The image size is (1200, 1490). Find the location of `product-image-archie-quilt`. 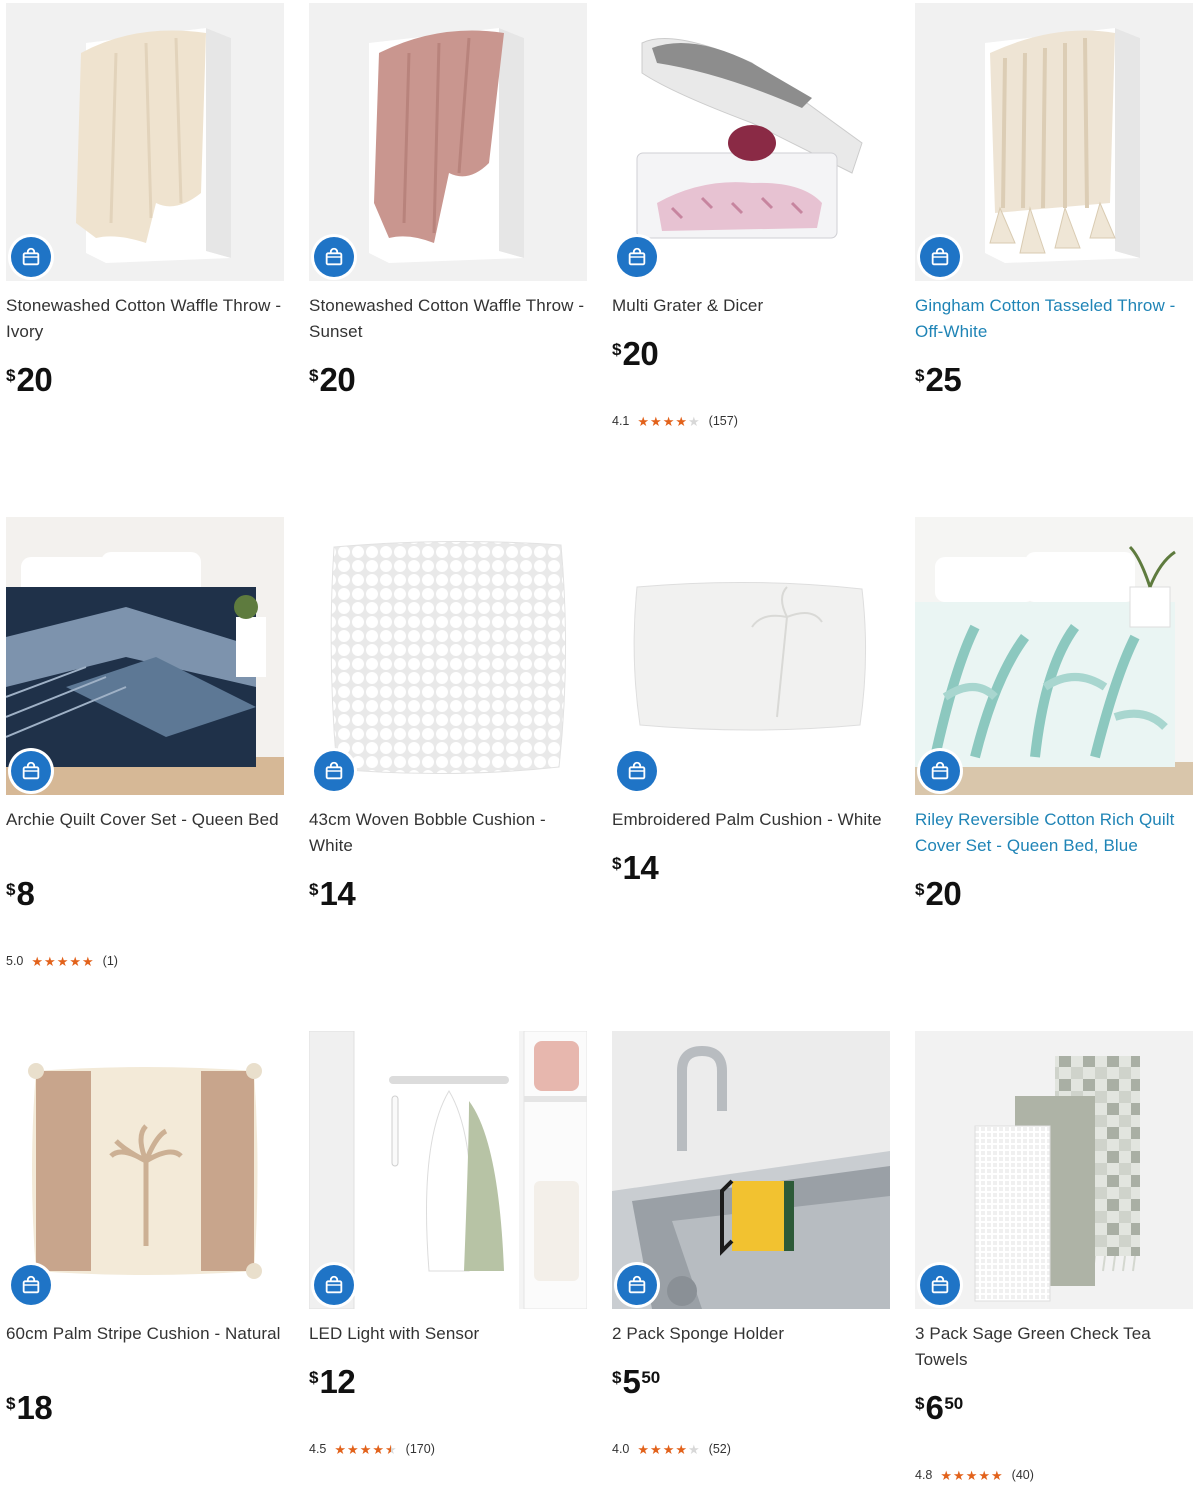

product-image-archie-quilt is located at coordinates (145, 656).